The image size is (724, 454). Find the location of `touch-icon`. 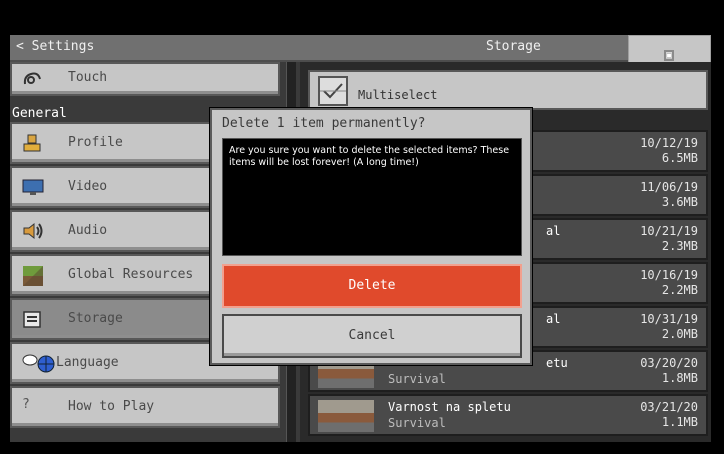

touch-icon is located at coordinates (32, 79).